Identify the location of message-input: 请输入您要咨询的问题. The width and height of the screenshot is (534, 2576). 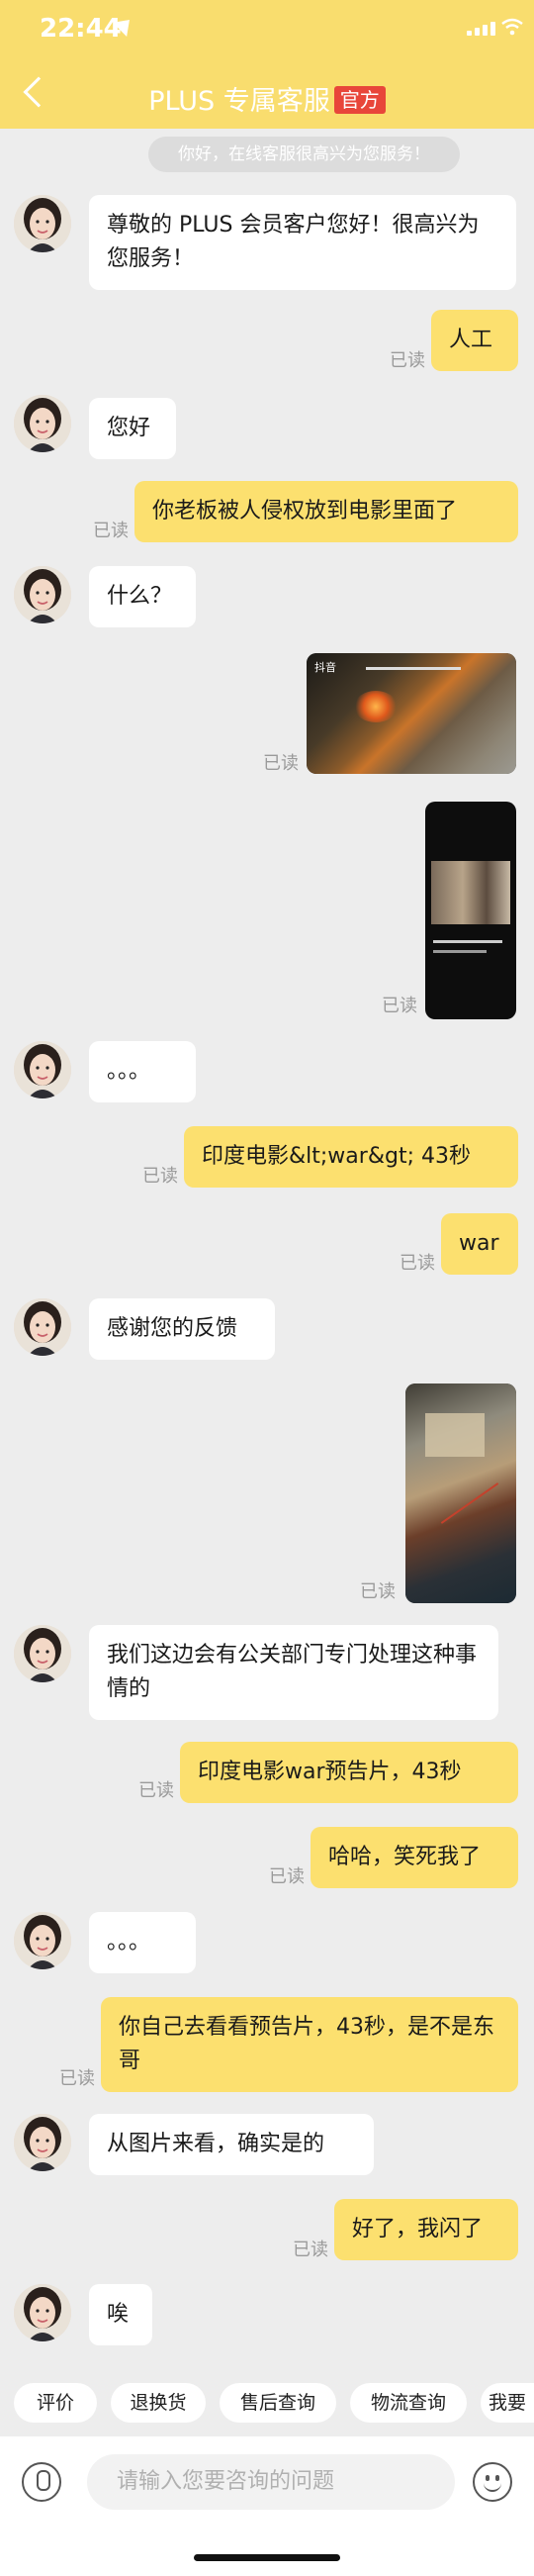
(271, 2482).